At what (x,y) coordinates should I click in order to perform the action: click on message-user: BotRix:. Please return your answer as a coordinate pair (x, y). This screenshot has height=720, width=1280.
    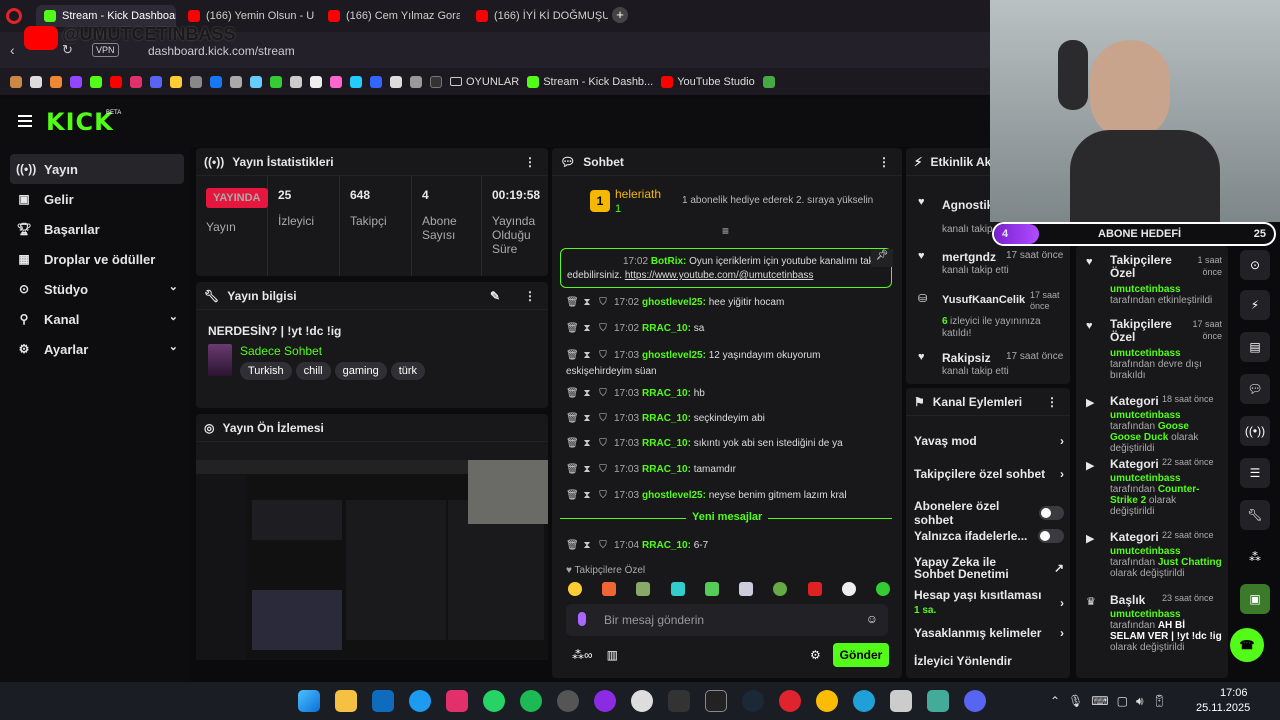
    Looking at the image, I should click on (669, 261).